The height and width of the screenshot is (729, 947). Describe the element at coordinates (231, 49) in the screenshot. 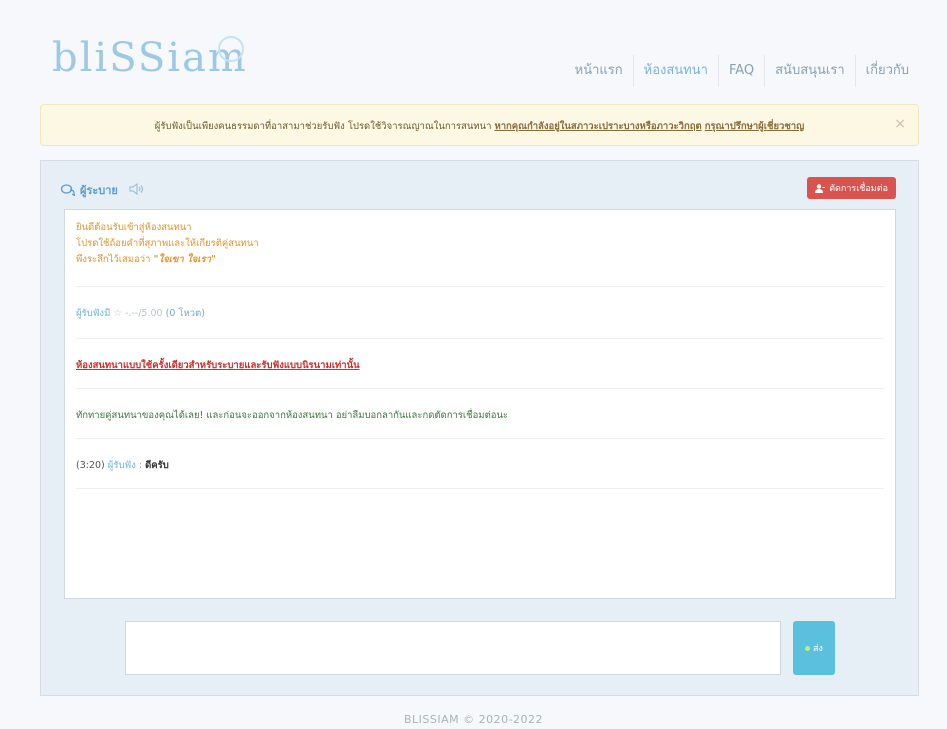

I see `logo-bubble-icon` at that location.